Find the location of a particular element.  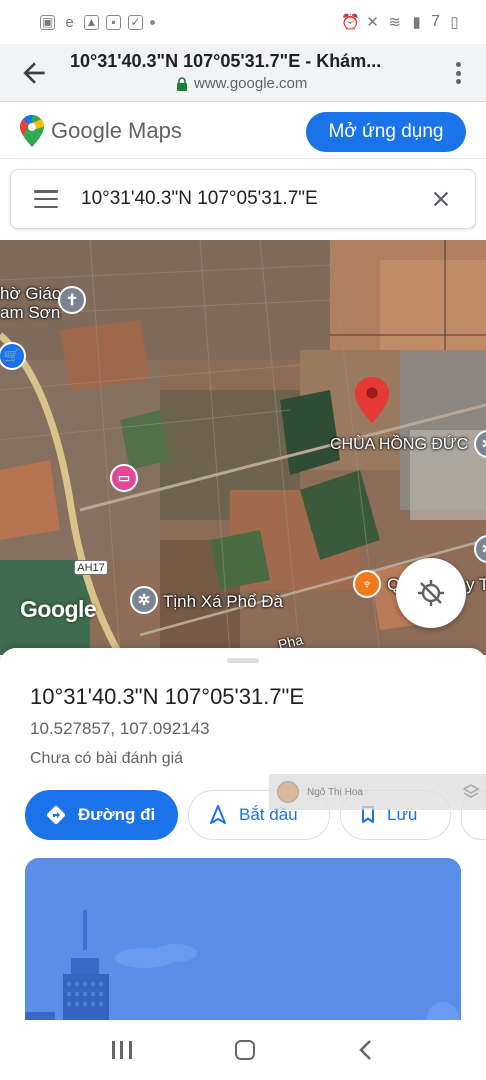

watermark-name: Ngô Thị Hoa is located at coordinates (335, 792).